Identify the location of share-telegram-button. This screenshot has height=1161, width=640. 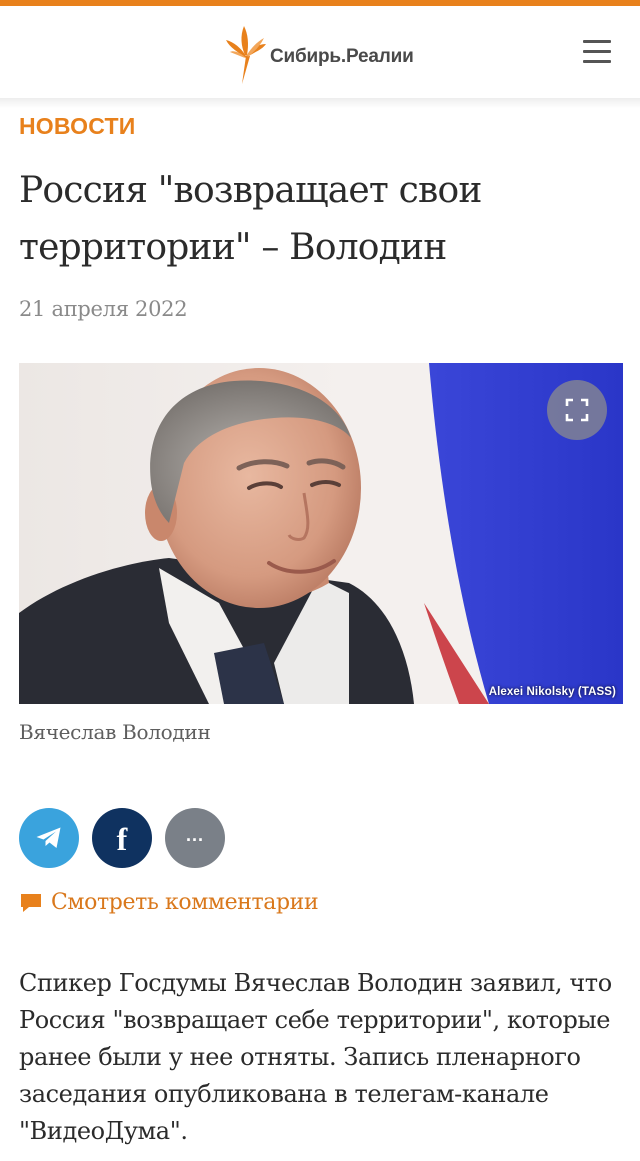
(49, 838).